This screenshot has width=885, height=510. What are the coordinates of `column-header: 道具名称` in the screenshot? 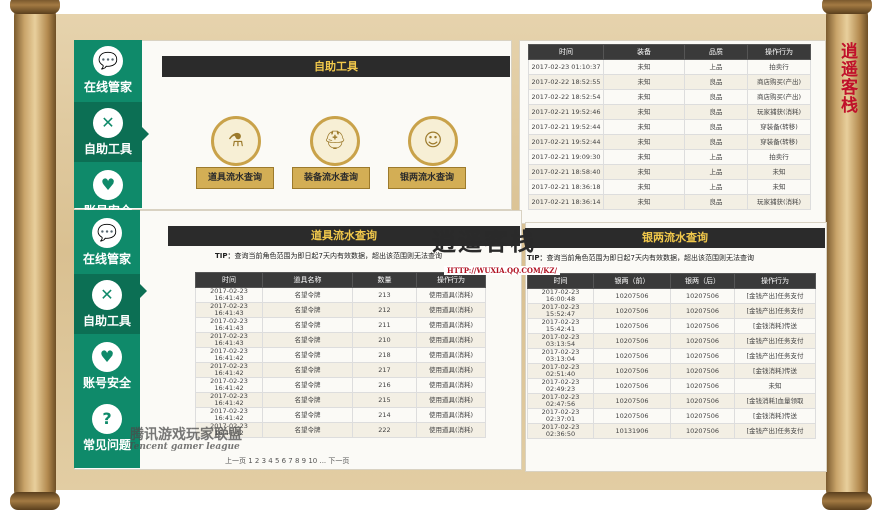 It's located at (307, 280).